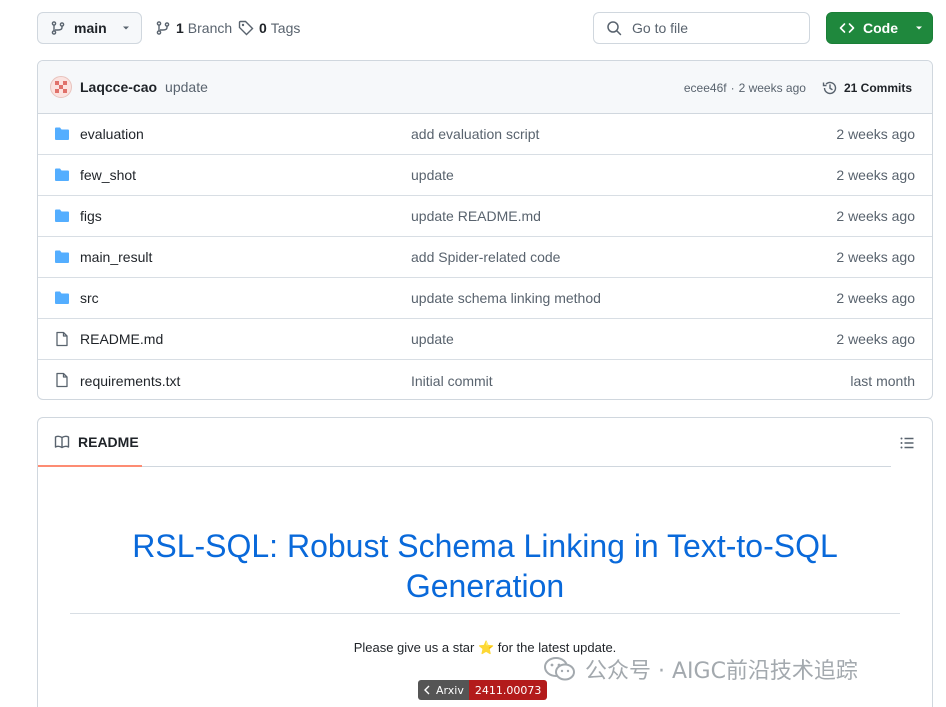 This screenshot has height=707, width=946. I want to click on file-commit-message-link: add evaluation script, so click(475, 134).